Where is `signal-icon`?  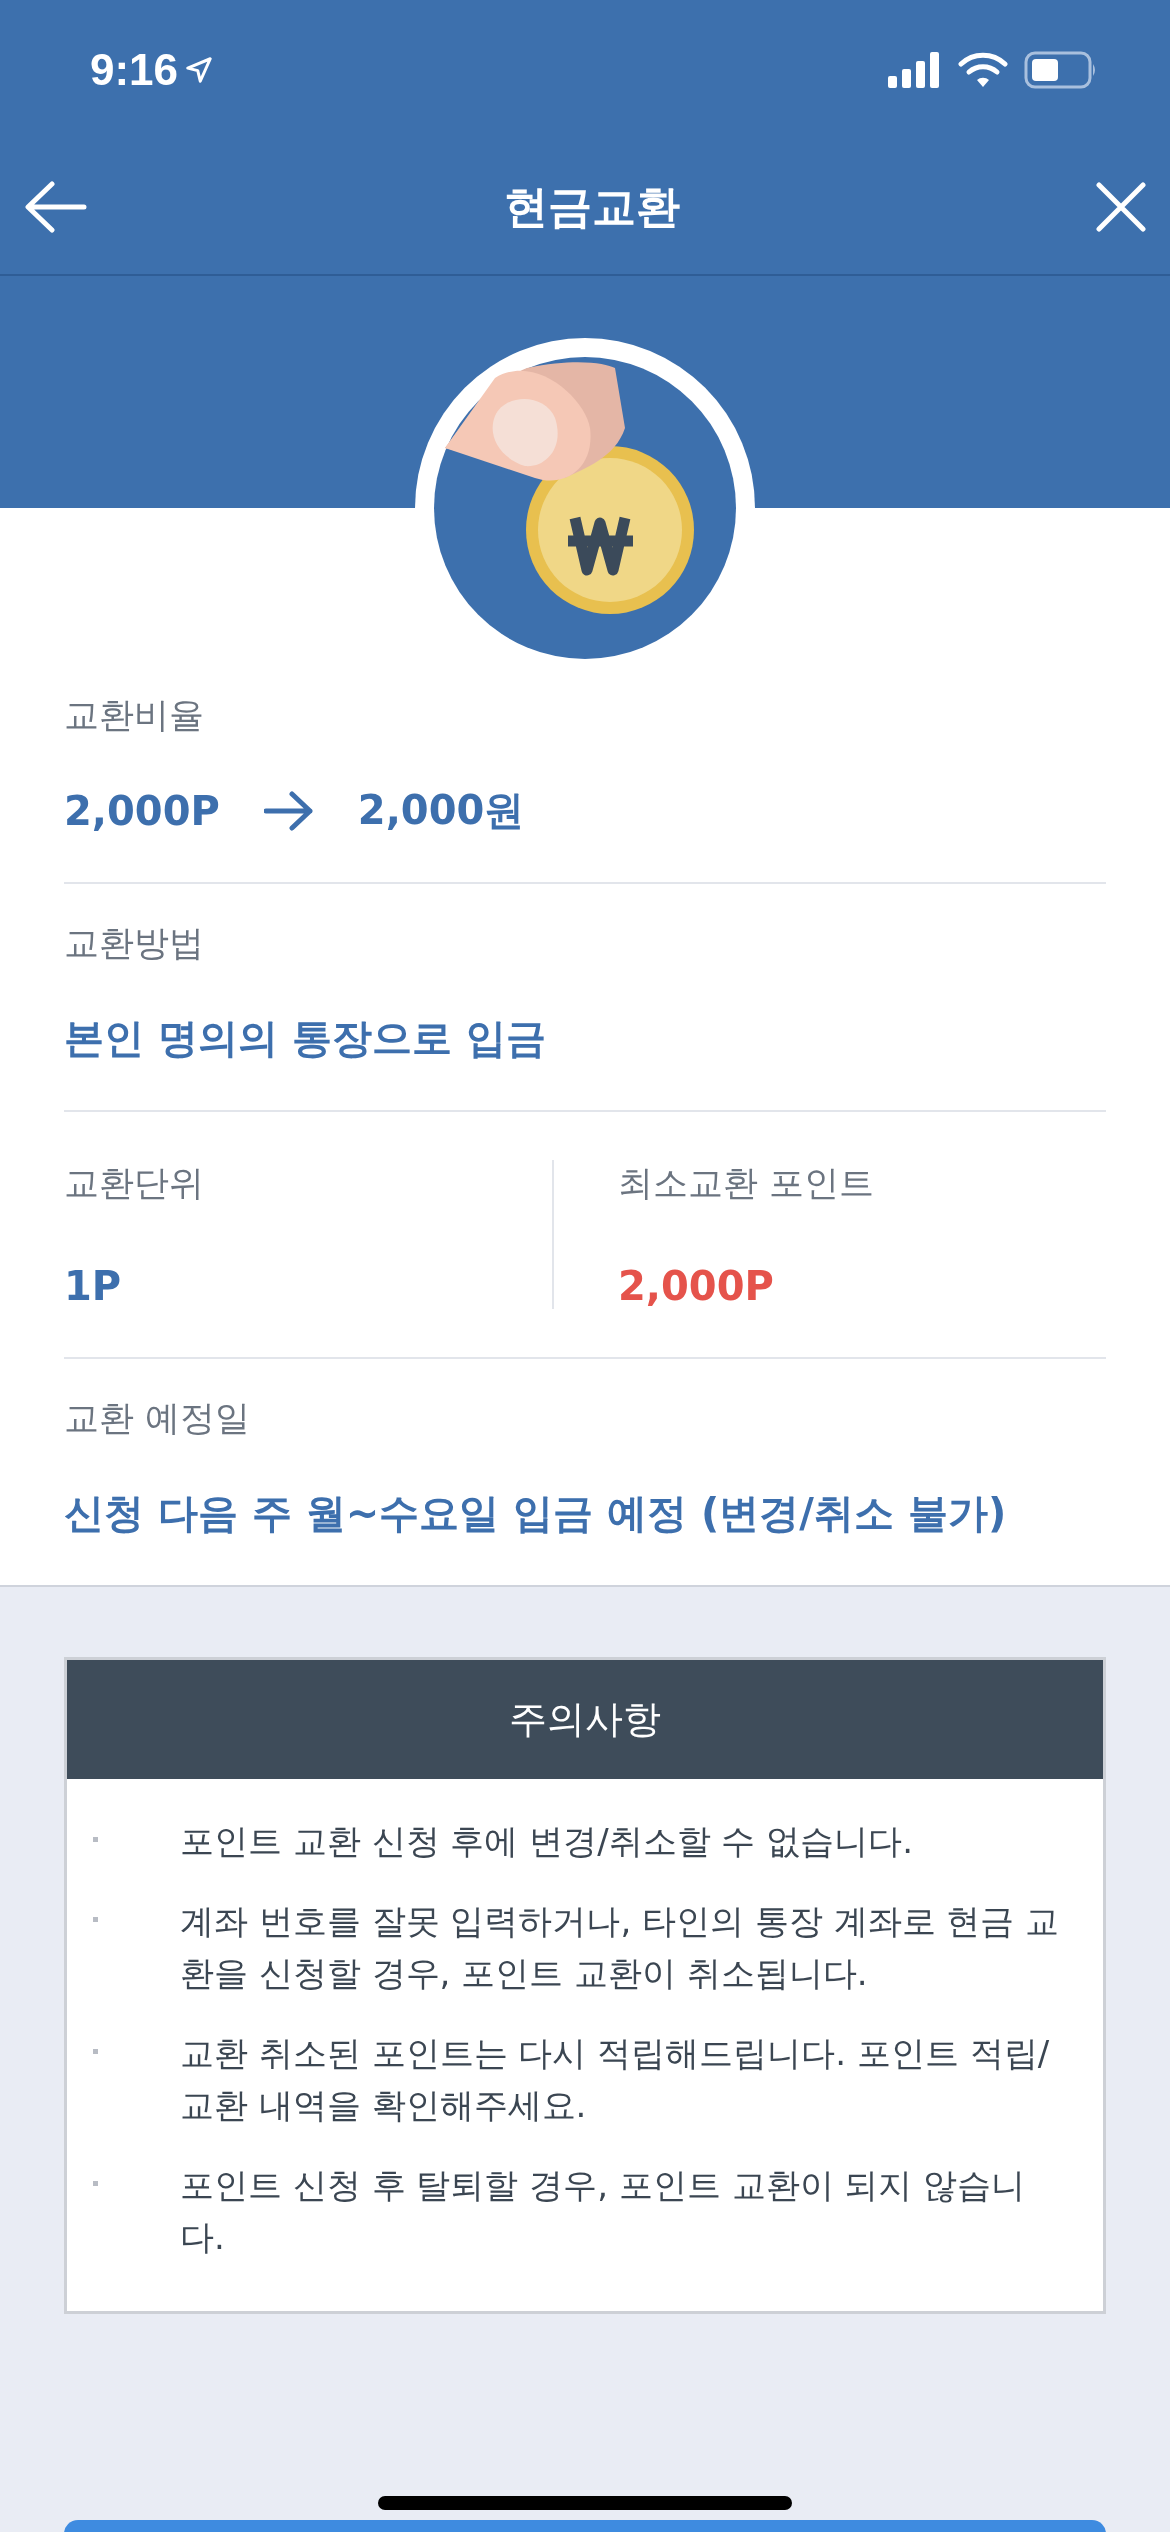
signal-icon is located at coordinates (915, 70).